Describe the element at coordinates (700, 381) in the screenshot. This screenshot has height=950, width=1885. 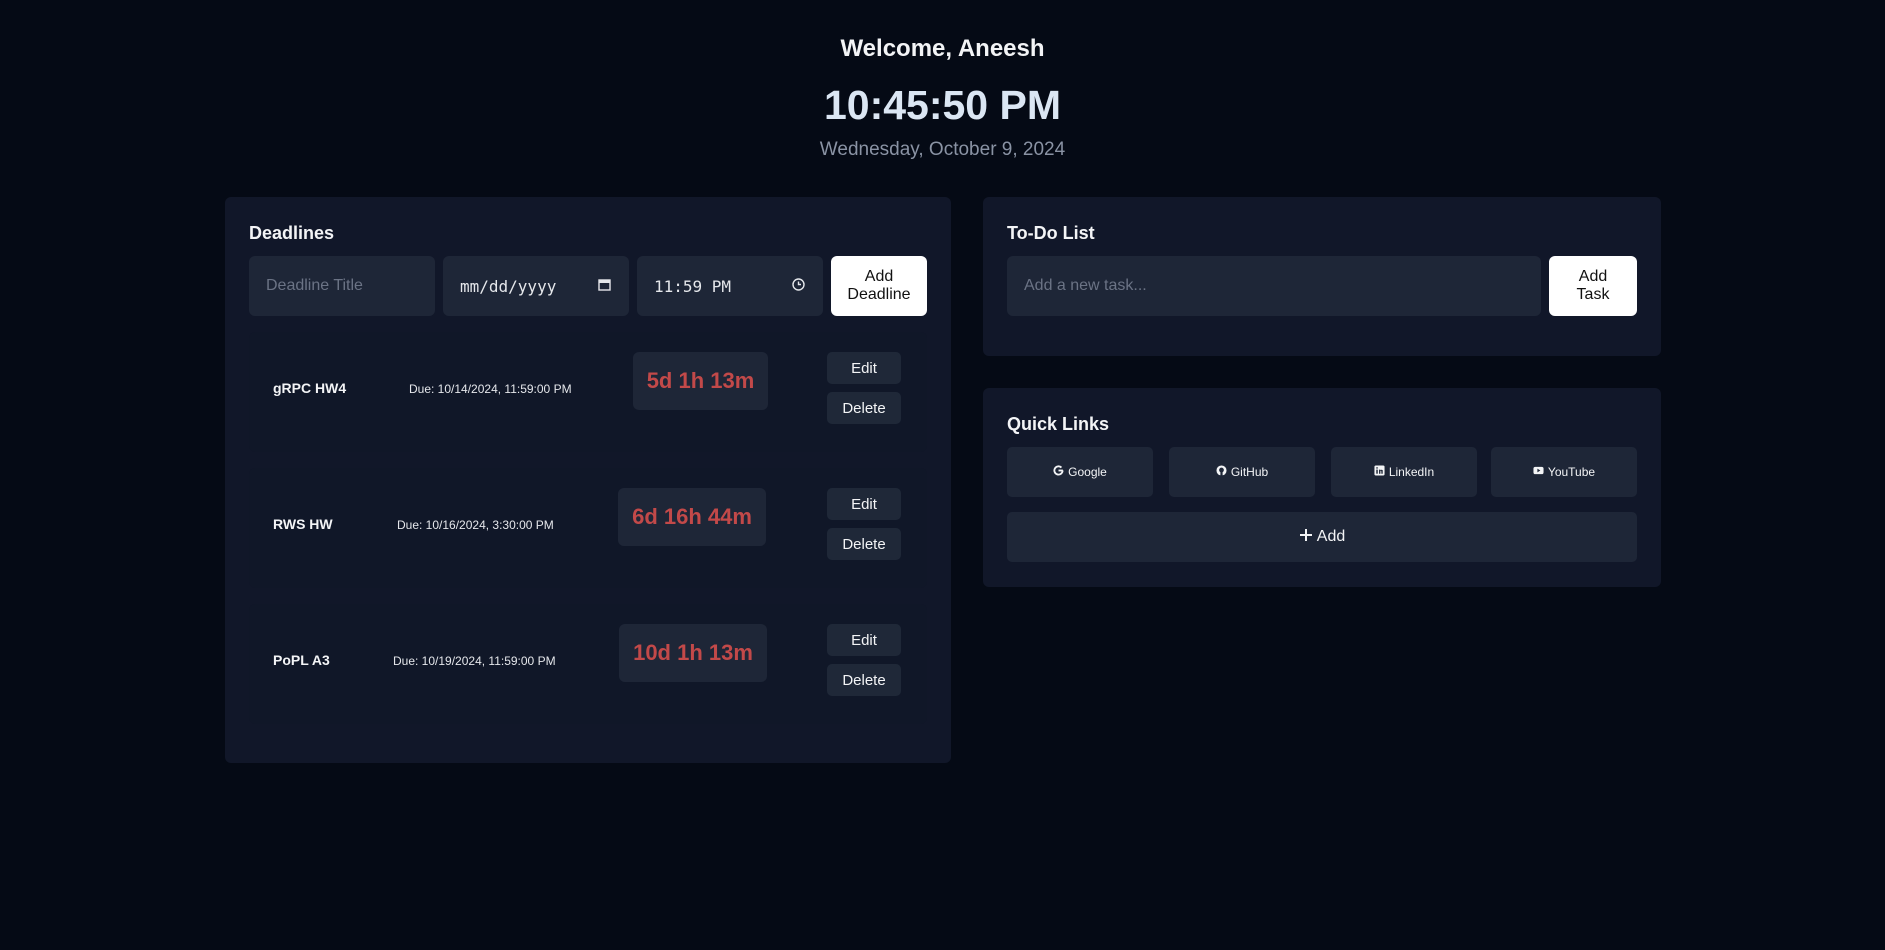
I see `deadline-countdown: 5d 1h 13m` at that location.